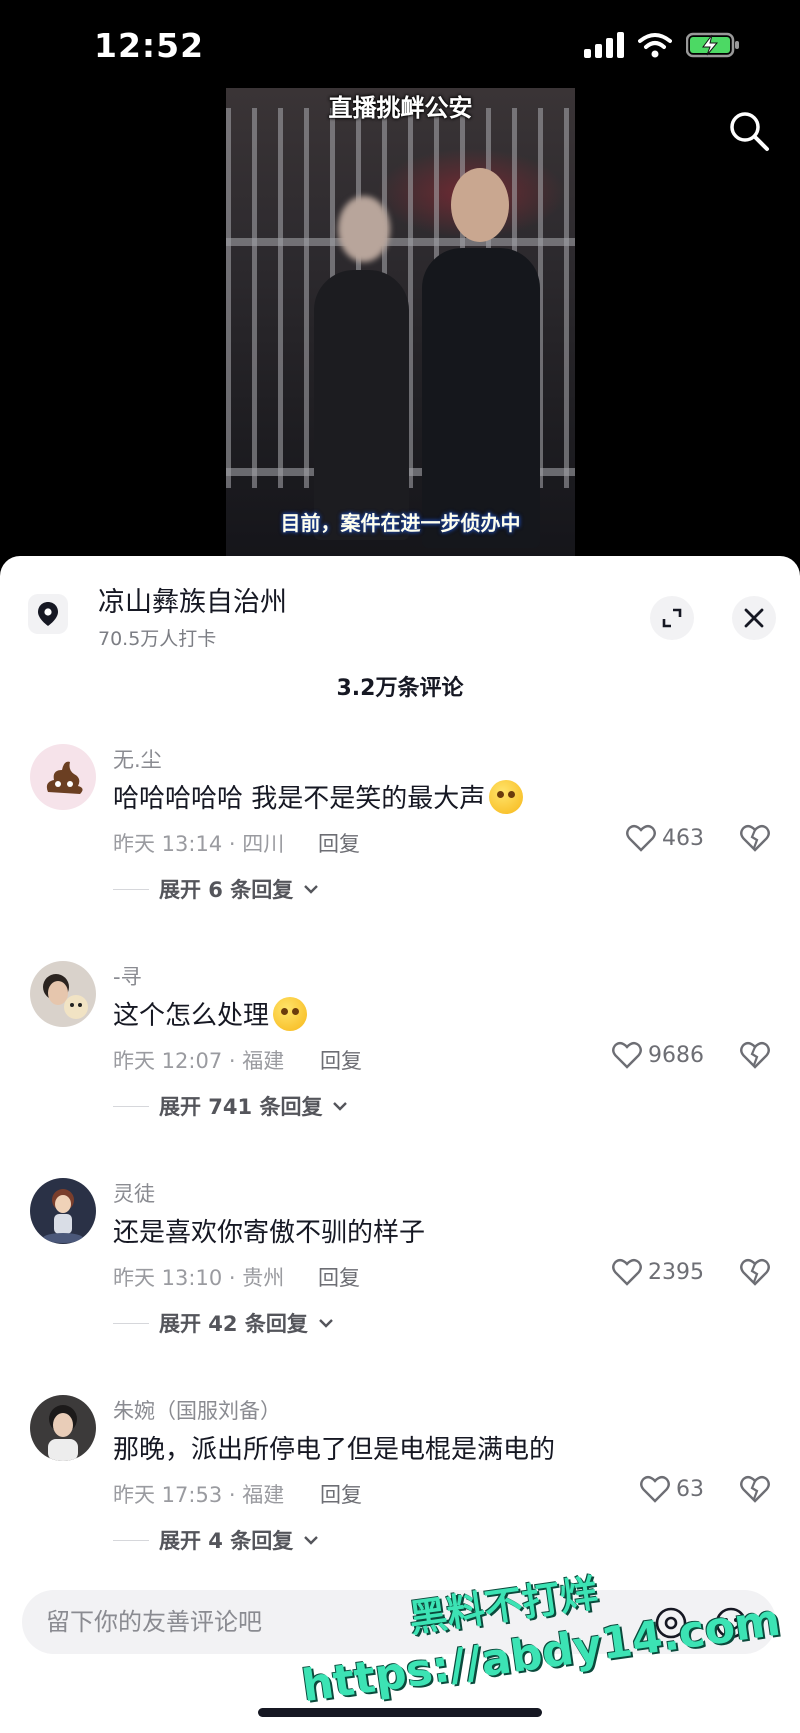 The width and height of the screenshot is (800, 1733). I want to click on like-button: 463, so click(665, 838).